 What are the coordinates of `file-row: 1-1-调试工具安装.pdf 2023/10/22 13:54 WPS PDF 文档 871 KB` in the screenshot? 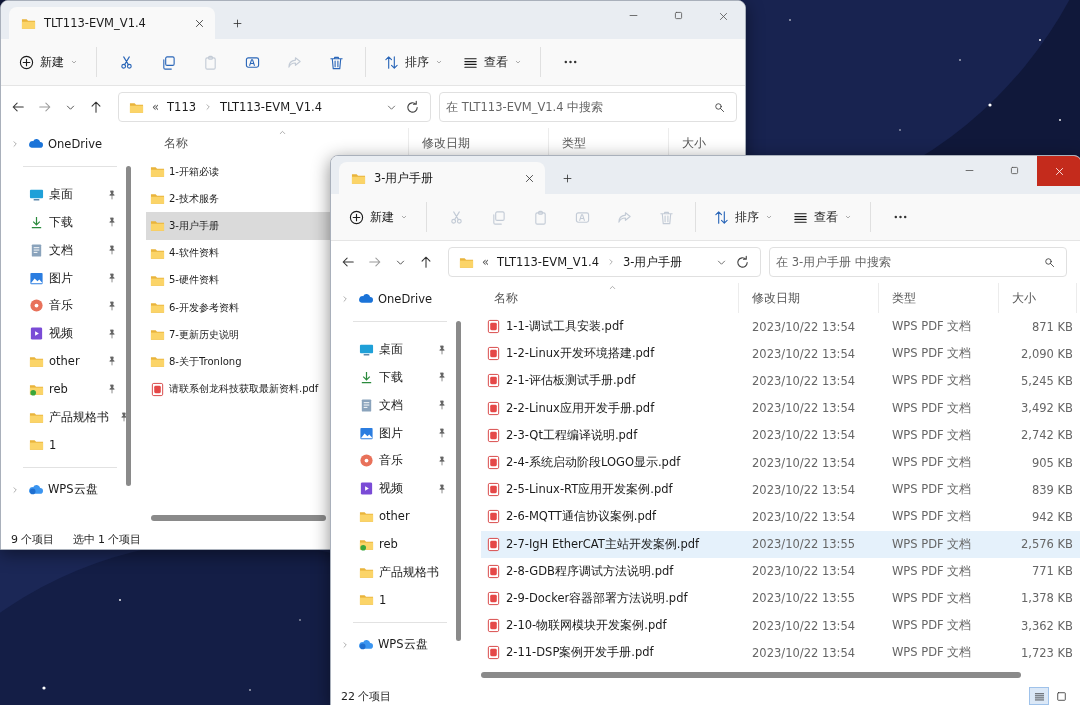 It's located at (780, 327).